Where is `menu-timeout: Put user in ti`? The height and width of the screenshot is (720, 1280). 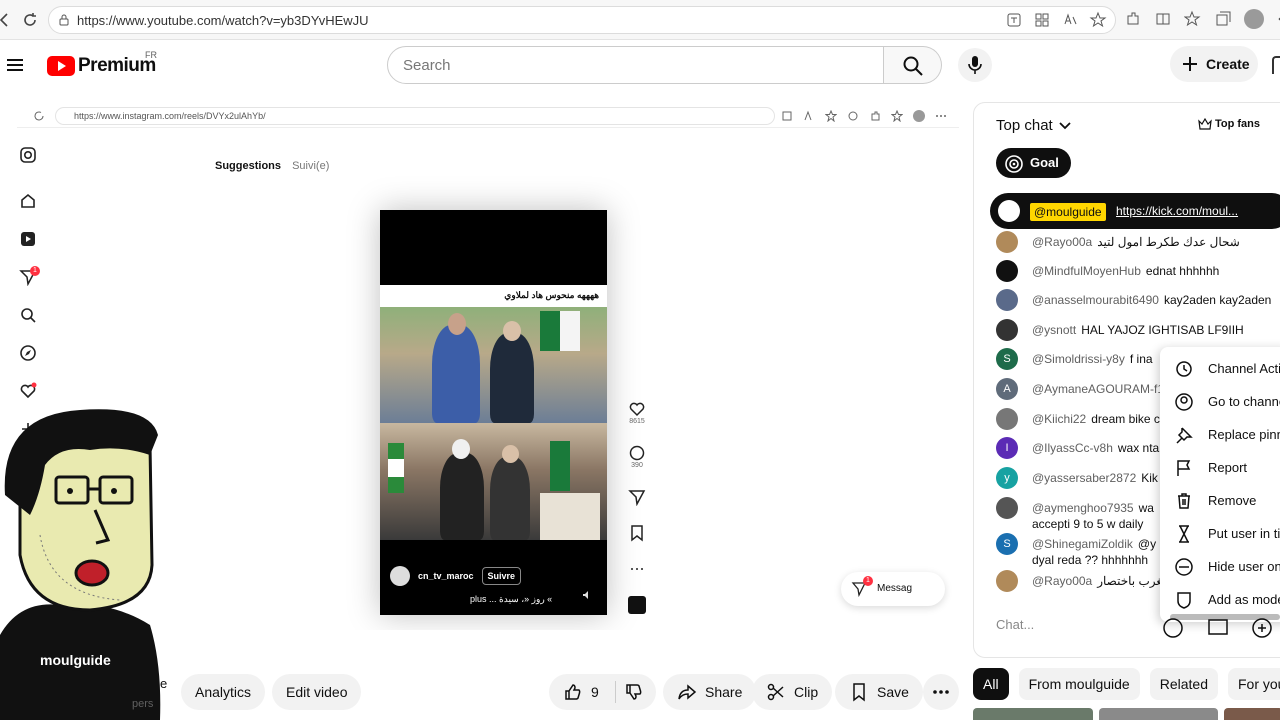
menu-timeout: Put user in ti is located at coordinates (1220, 533).